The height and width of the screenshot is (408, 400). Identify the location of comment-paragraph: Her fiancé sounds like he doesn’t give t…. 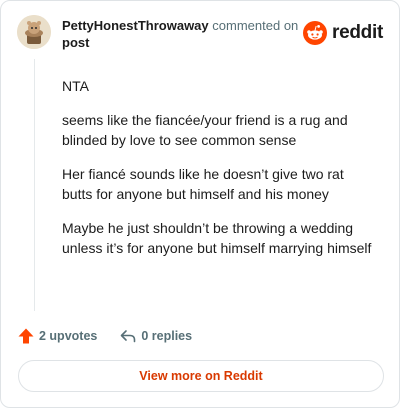
(203, 184).